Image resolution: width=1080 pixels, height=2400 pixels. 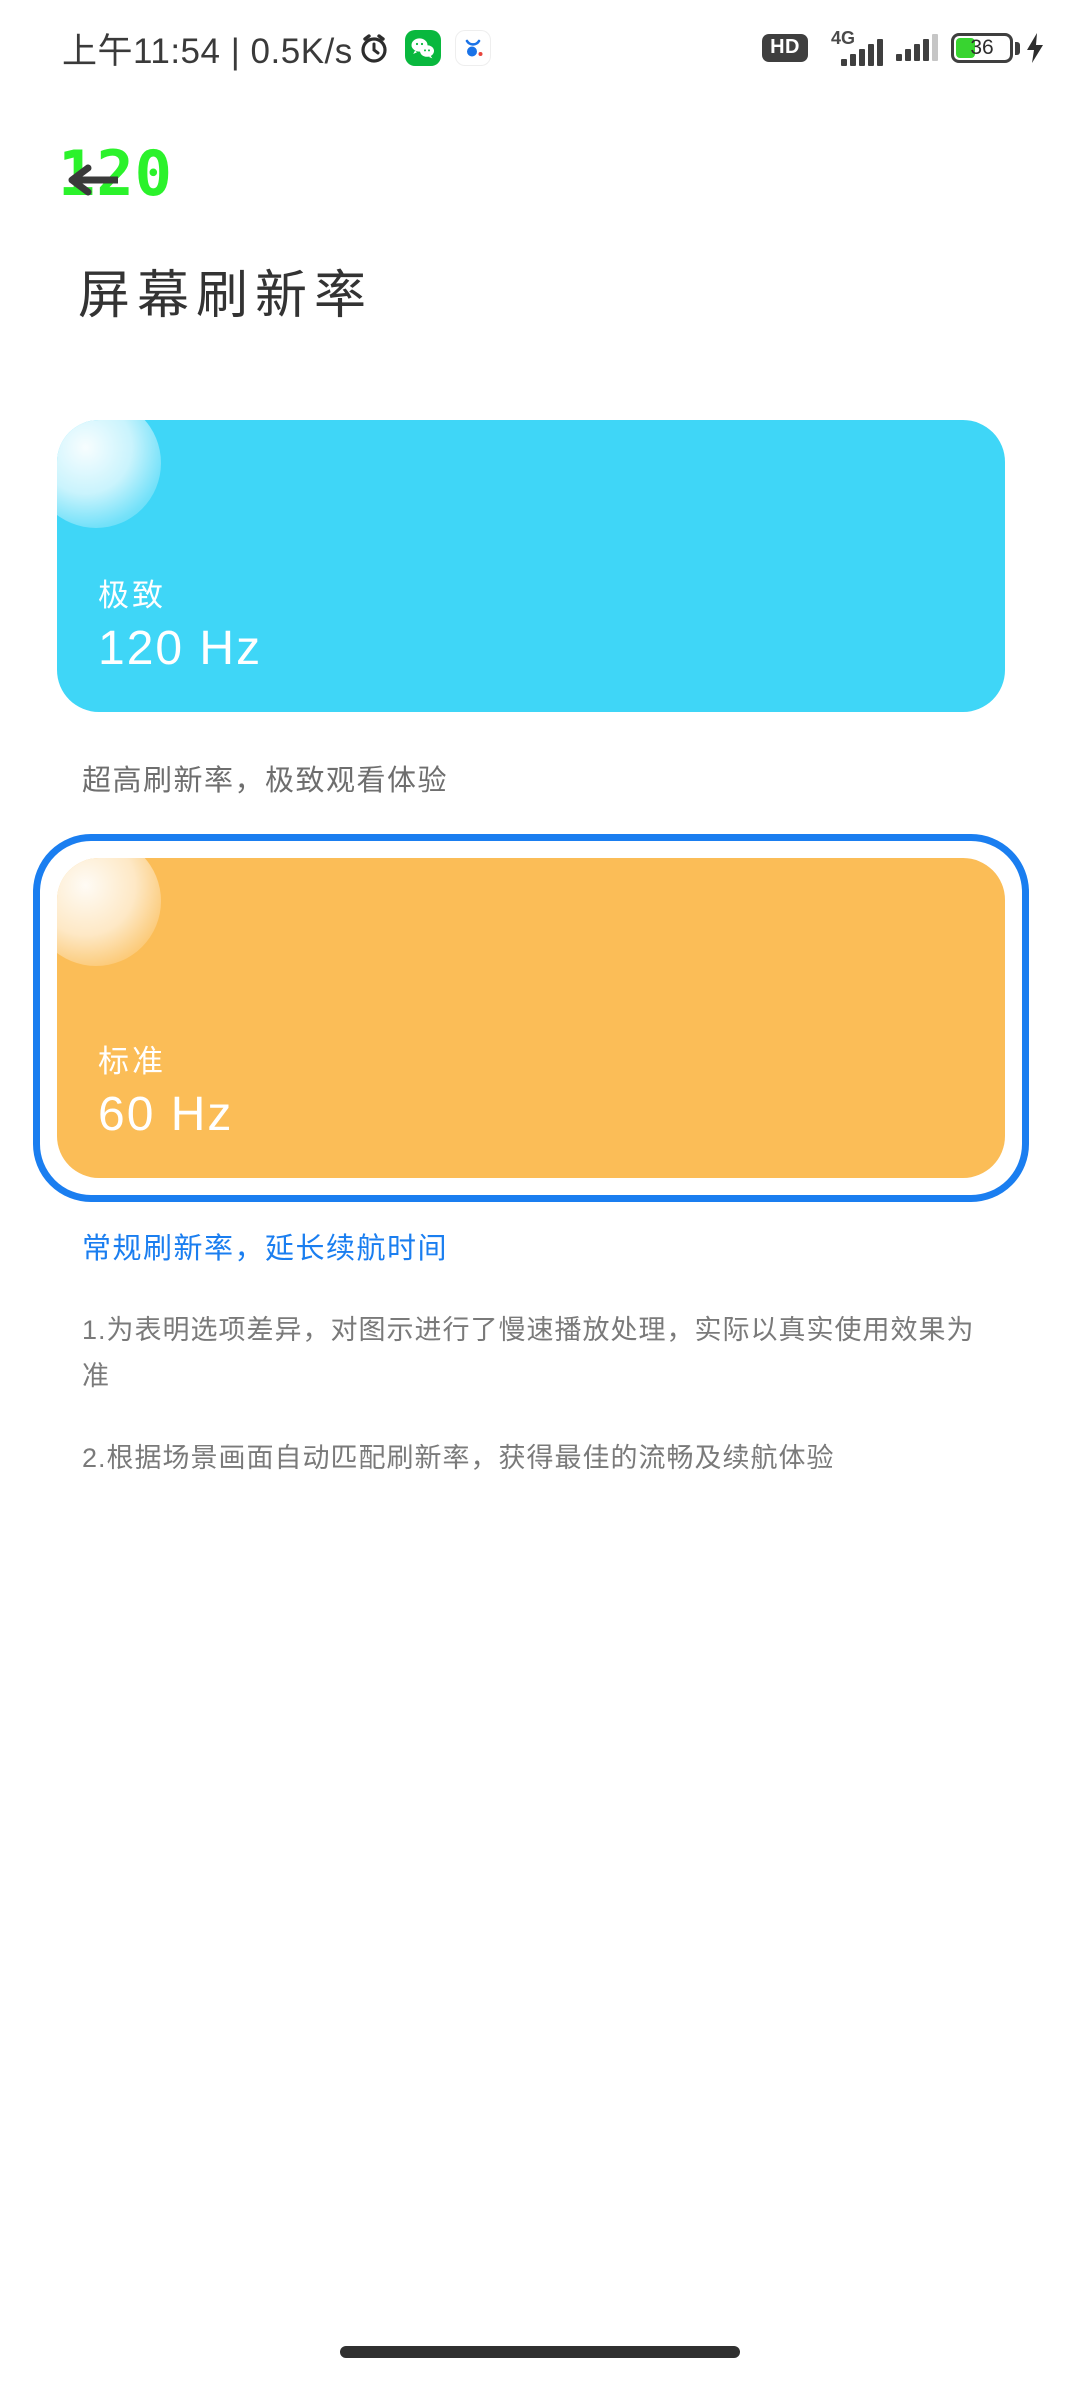 What do you see at coordinates (301, 51) in the screenshot?
I see `network-speed-text: 0.5K/s` at bounding box center [301, 51].